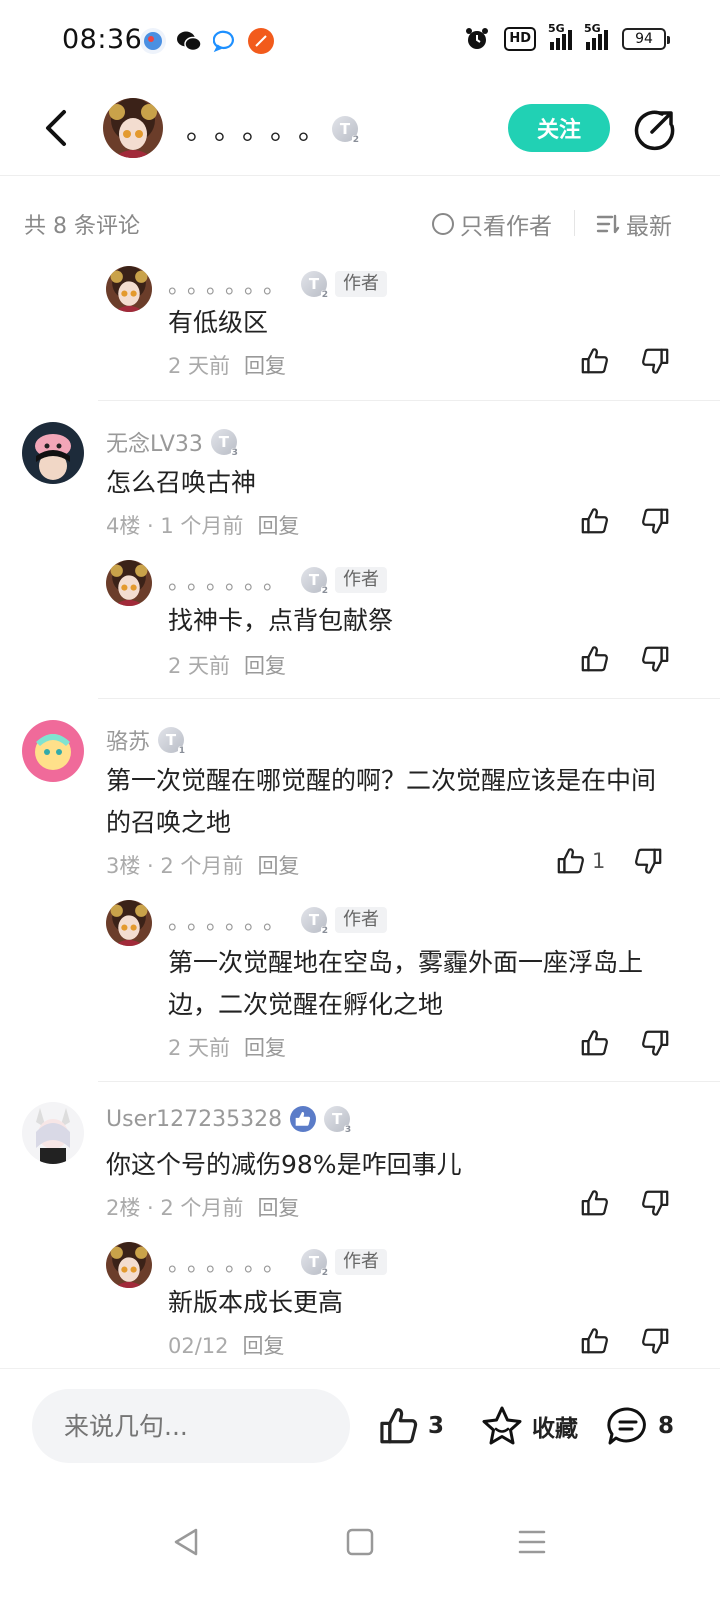  Describe the element at coordinates (360, 1428) in the screenshot. I see `bottom-action-bar: 3 收藏 8` at that location.